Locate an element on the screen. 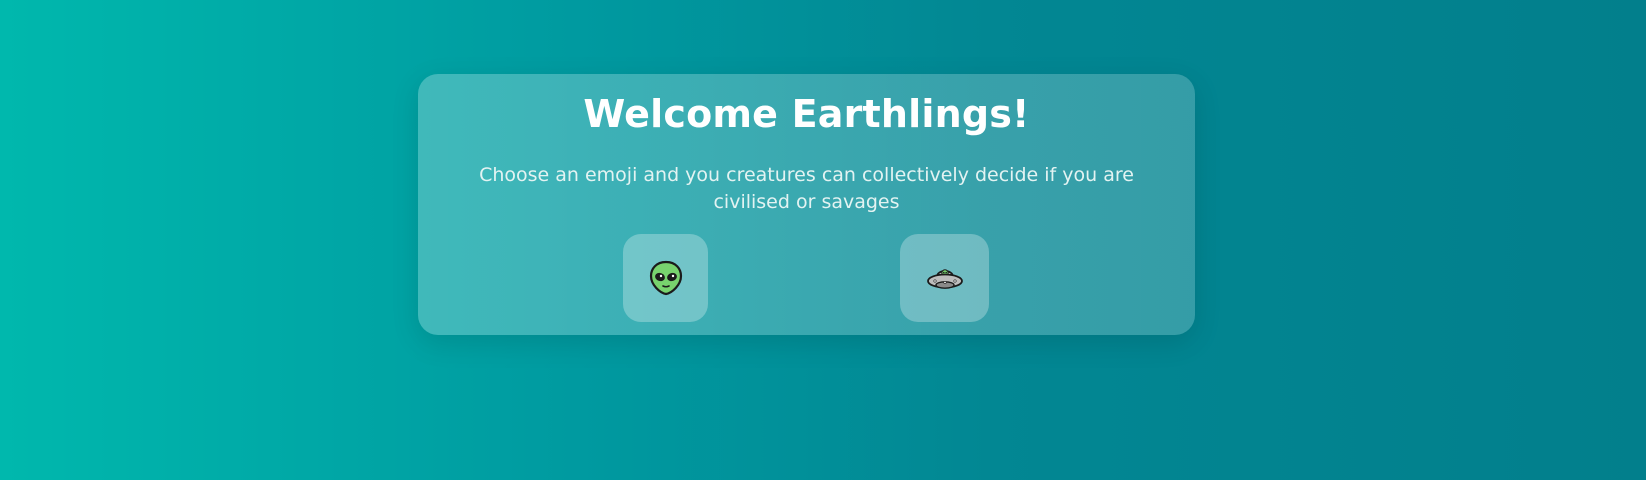  page-title: Welcome Earthlings! is located at coordinates (806, 114).